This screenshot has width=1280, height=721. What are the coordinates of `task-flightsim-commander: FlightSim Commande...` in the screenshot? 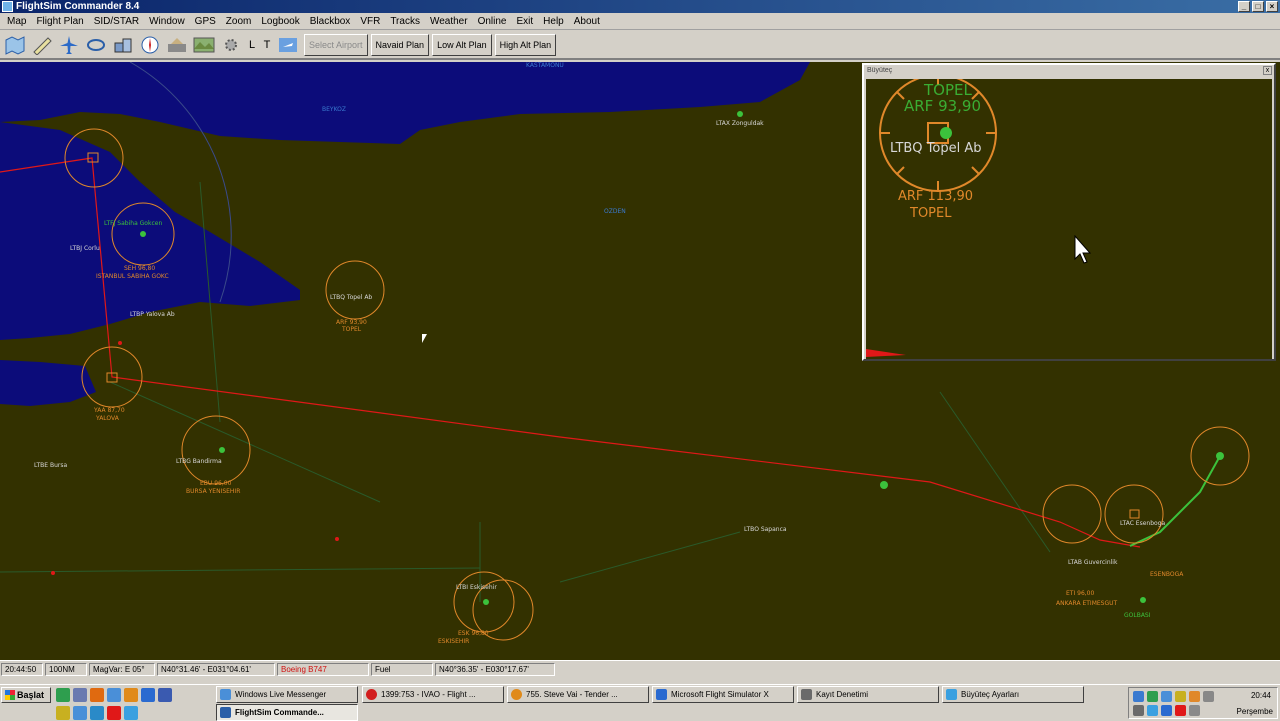 It's located at (287, 712).